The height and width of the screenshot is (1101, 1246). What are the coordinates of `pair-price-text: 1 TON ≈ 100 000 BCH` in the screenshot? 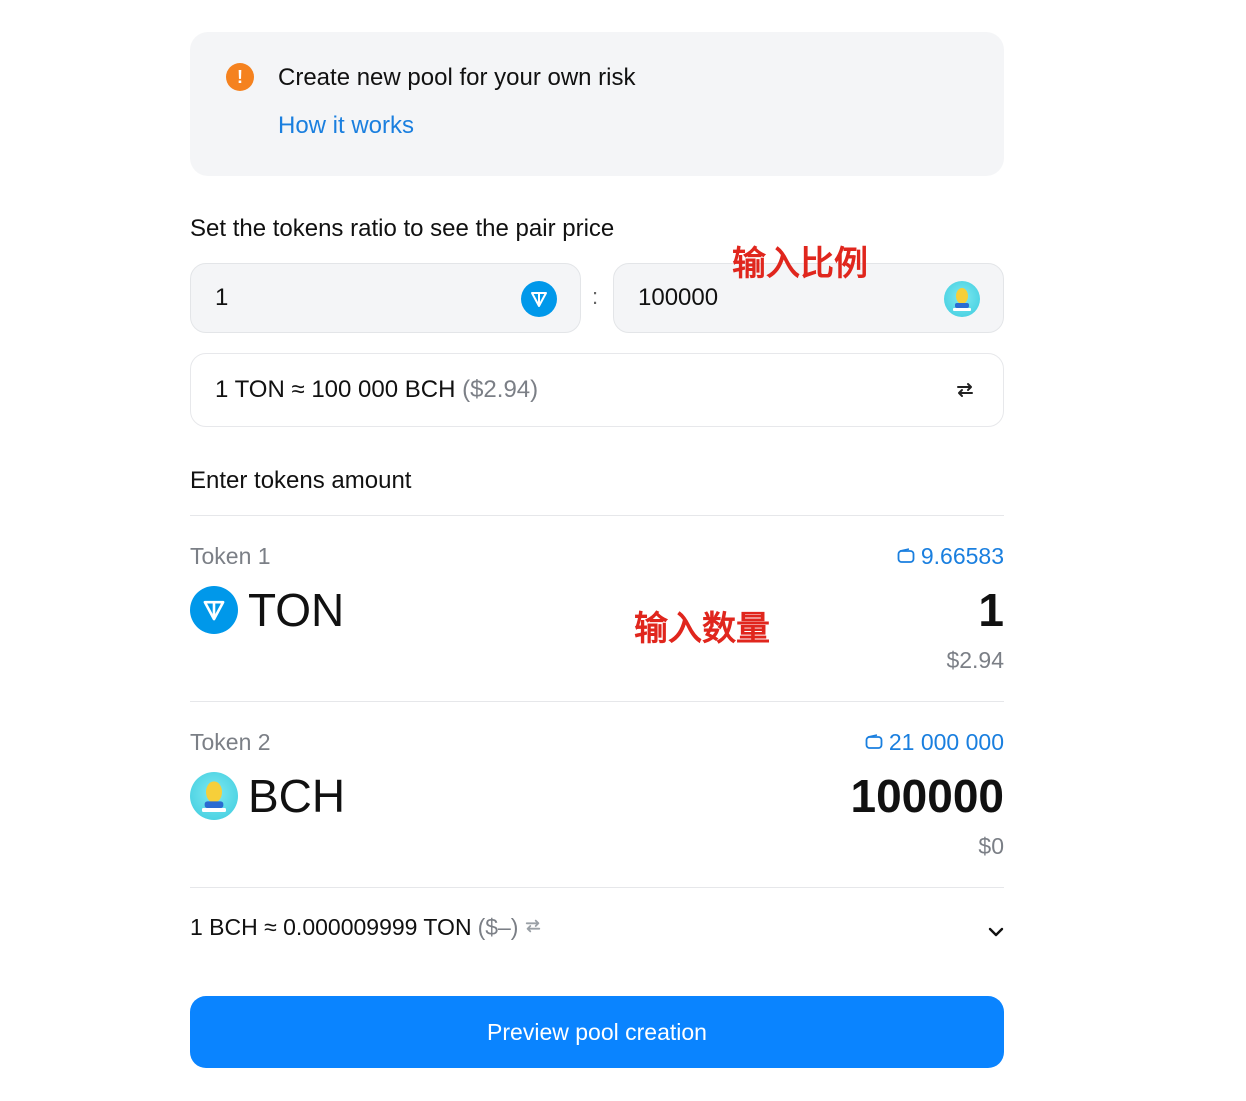 It's located at (335, 389).